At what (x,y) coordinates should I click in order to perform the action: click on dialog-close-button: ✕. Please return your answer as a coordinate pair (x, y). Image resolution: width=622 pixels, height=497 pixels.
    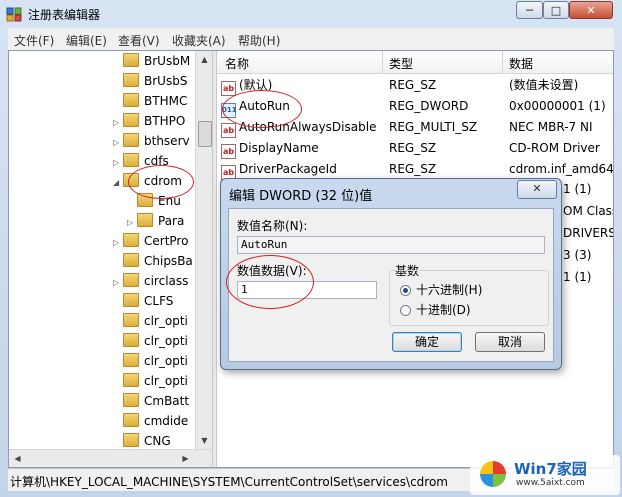
    Looking at the image, I should click on (537, 189).